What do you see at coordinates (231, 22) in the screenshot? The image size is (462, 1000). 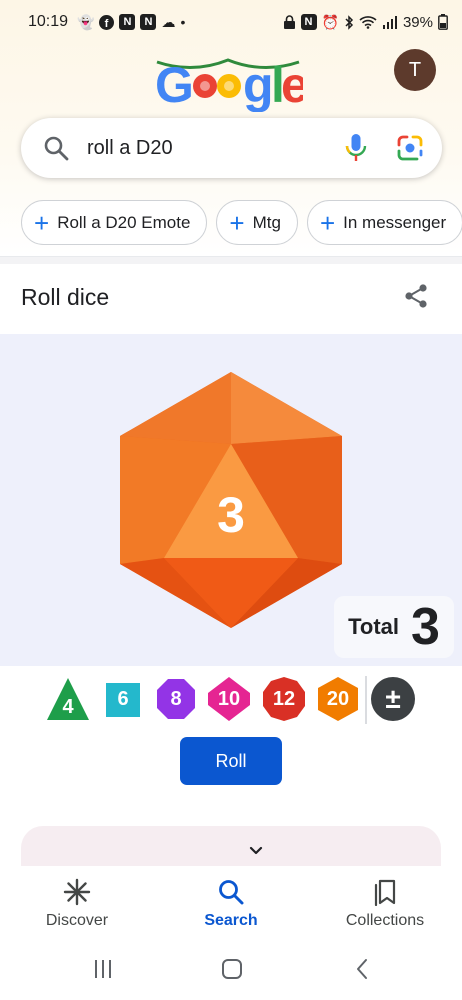 I see `status-bar: 10:19 👻 f N N ☁ • N ⏰ 39%` at bounding box center [231, 22].